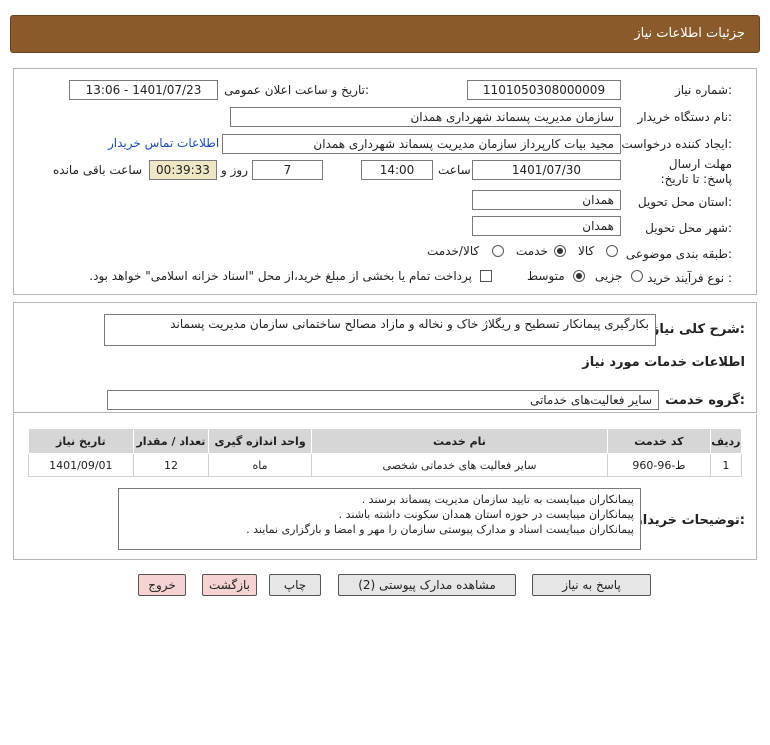 This screenshot has height=745, width=770. Describe the element at coordinates (612, 251) in the screenshot. I see `category-goods-radio` at that location.